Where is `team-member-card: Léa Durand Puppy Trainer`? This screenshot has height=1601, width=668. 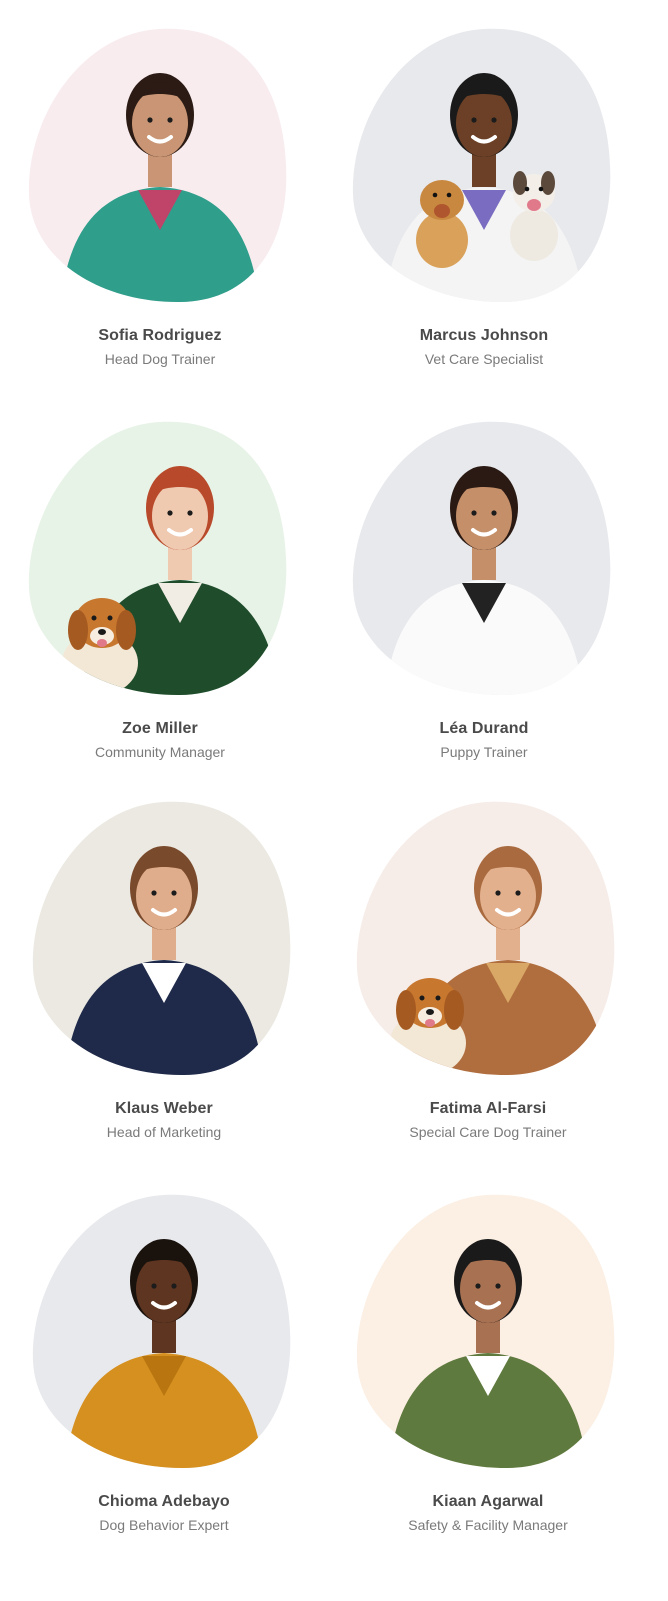 team-member-card: Léa Durand Puppy Trainer is located at coordinates (484, 598).